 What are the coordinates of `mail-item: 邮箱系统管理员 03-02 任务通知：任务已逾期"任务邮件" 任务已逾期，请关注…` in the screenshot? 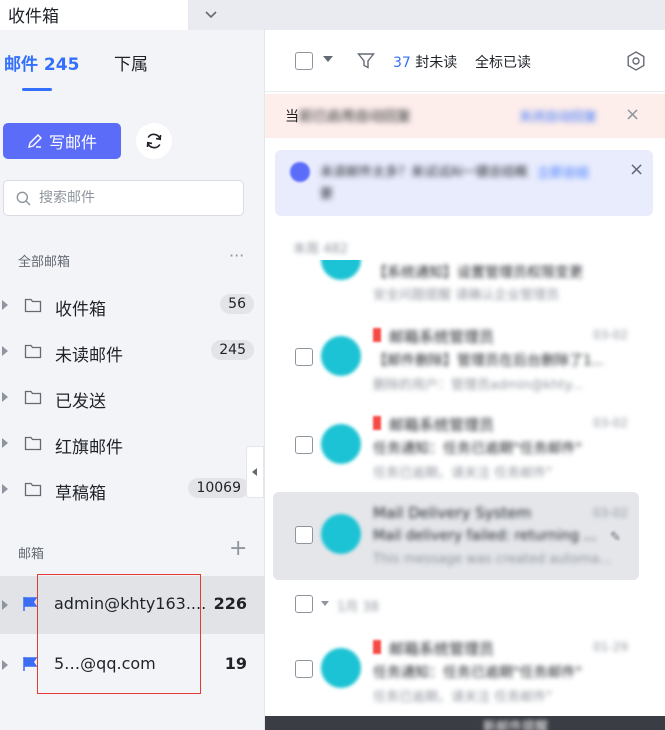 It's located at (456, 446).